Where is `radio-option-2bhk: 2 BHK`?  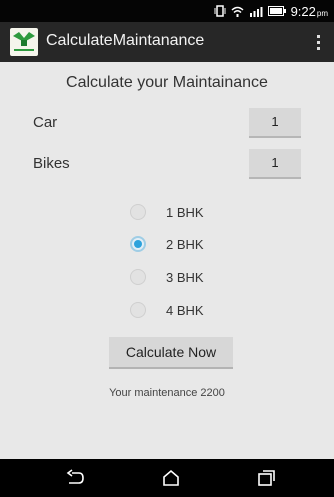 radio-option-2bhk: 2 BHK is located at coordinates (167, 244).